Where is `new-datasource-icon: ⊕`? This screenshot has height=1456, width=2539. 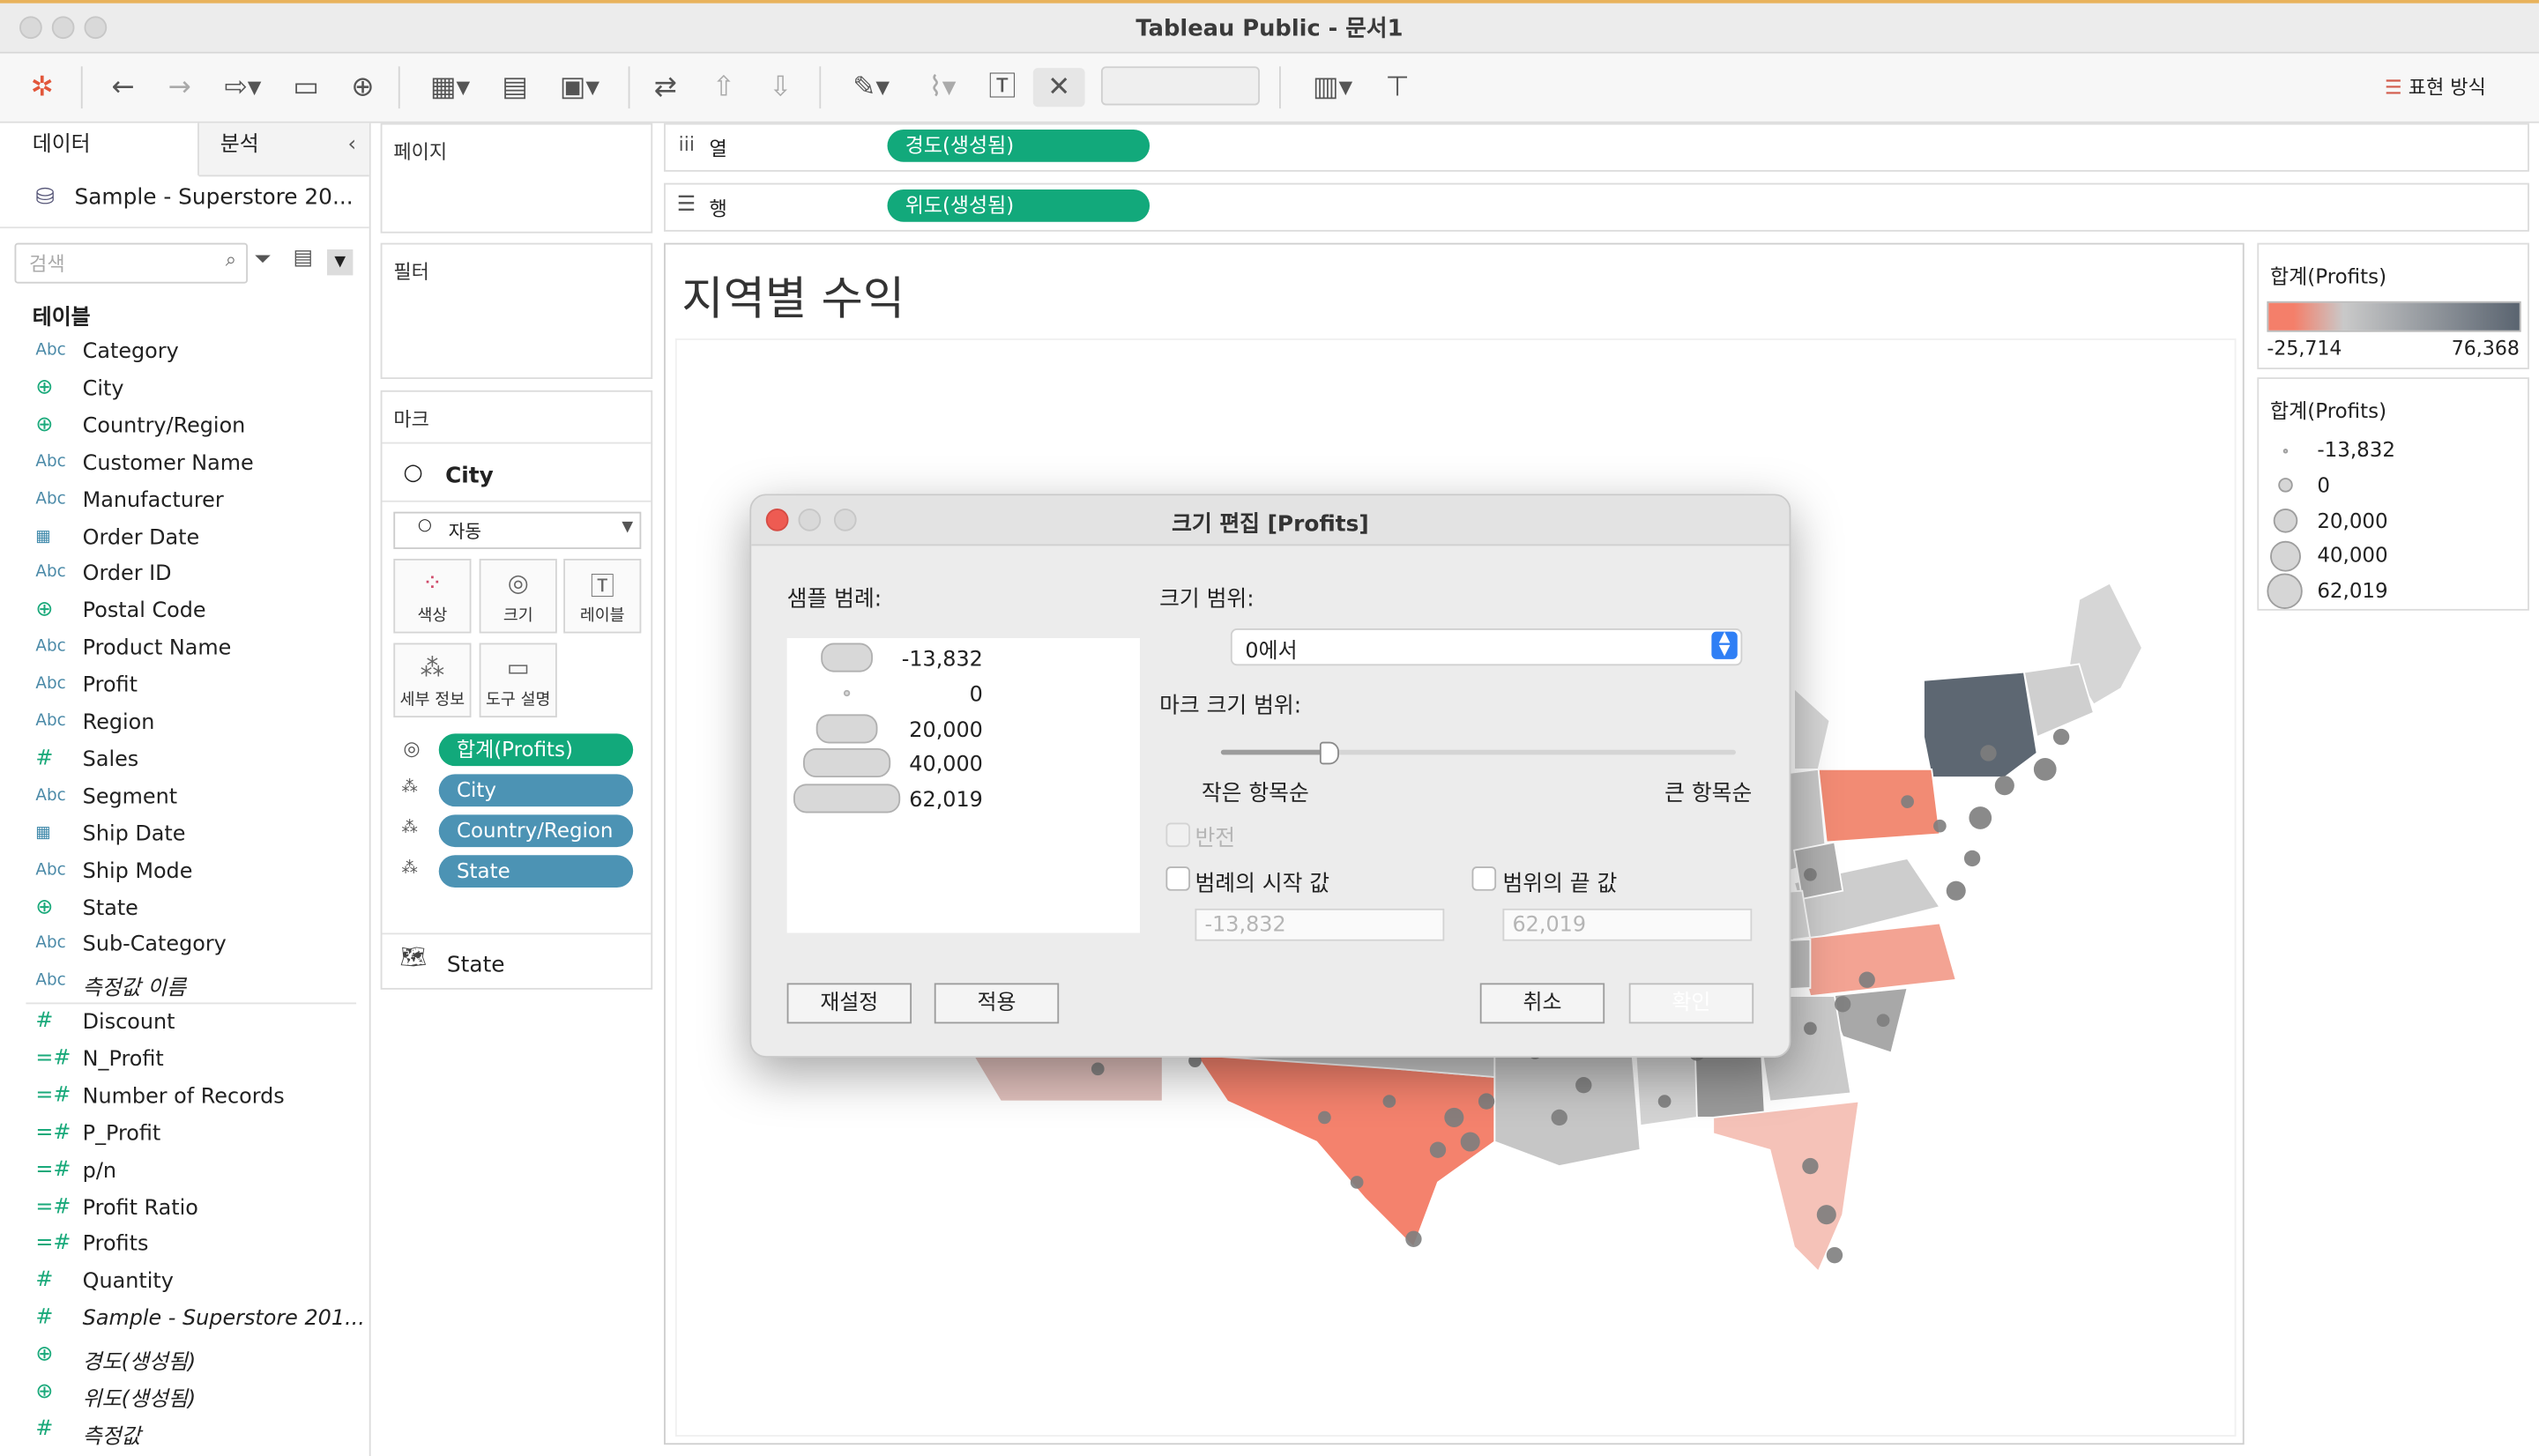 new-datasource-icon: ⊕ is located at coordinates (362, 87).